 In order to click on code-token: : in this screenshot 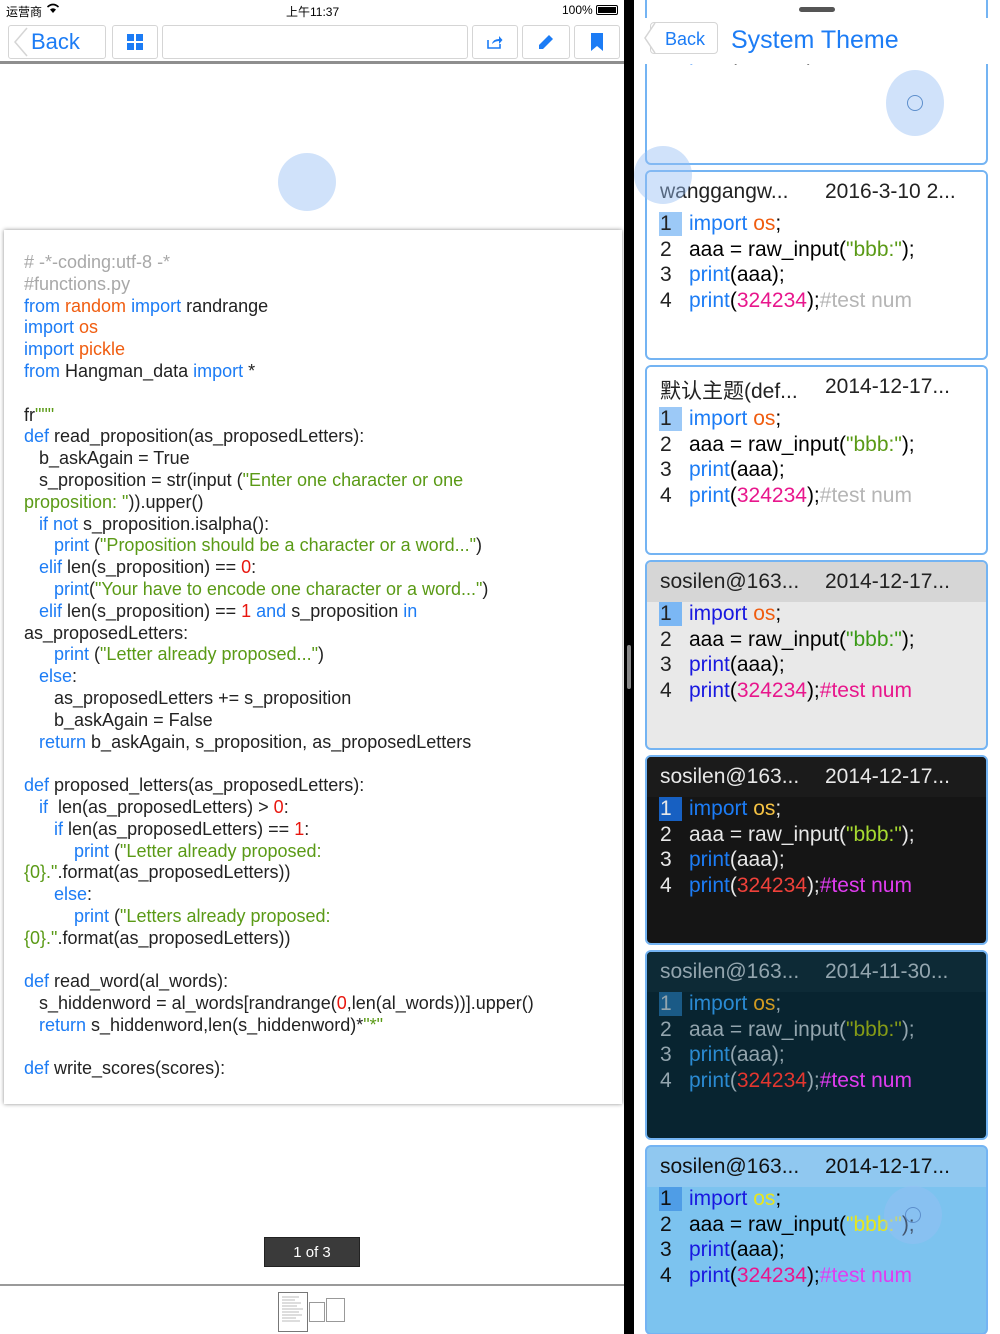, I will do `click(307, 828)`.